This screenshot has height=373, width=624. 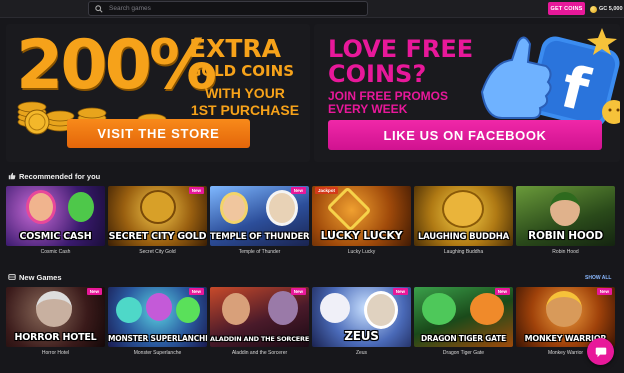 I want to click on sorcerer-art, so click(x=283, y=308).